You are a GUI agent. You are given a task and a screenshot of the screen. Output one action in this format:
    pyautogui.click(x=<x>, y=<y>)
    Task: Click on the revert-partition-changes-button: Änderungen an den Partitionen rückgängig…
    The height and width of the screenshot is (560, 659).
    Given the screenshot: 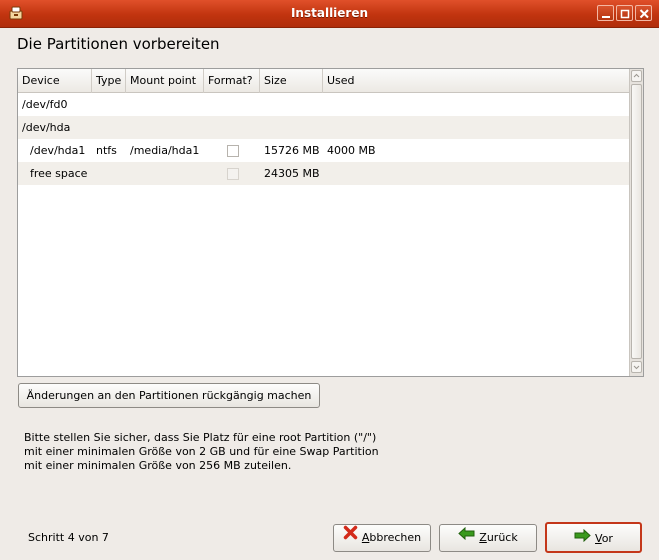 What is the action you would take?
    pyautogui.click(x=169, y=395)
    